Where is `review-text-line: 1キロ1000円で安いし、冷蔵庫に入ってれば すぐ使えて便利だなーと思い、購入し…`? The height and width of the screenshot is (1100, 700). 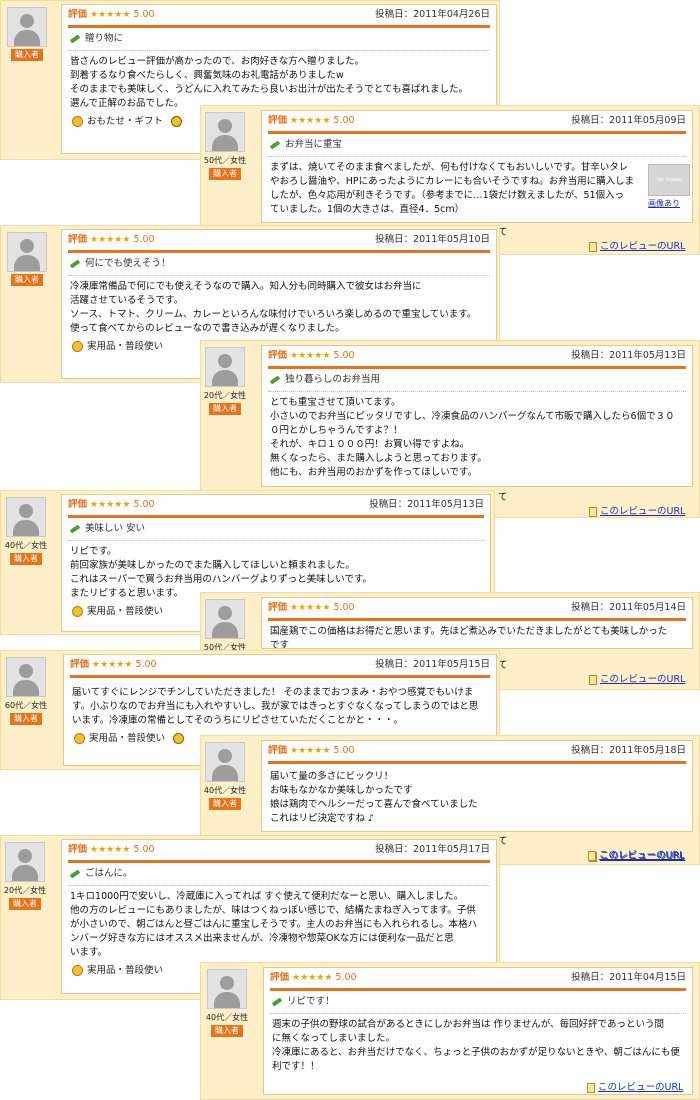
review-text-line: 1キロ1000円で安いし、冷蔵庫に入ってれば すぐ使えて便利だなーと思い、購入し… is located at coordinates (267, 896).